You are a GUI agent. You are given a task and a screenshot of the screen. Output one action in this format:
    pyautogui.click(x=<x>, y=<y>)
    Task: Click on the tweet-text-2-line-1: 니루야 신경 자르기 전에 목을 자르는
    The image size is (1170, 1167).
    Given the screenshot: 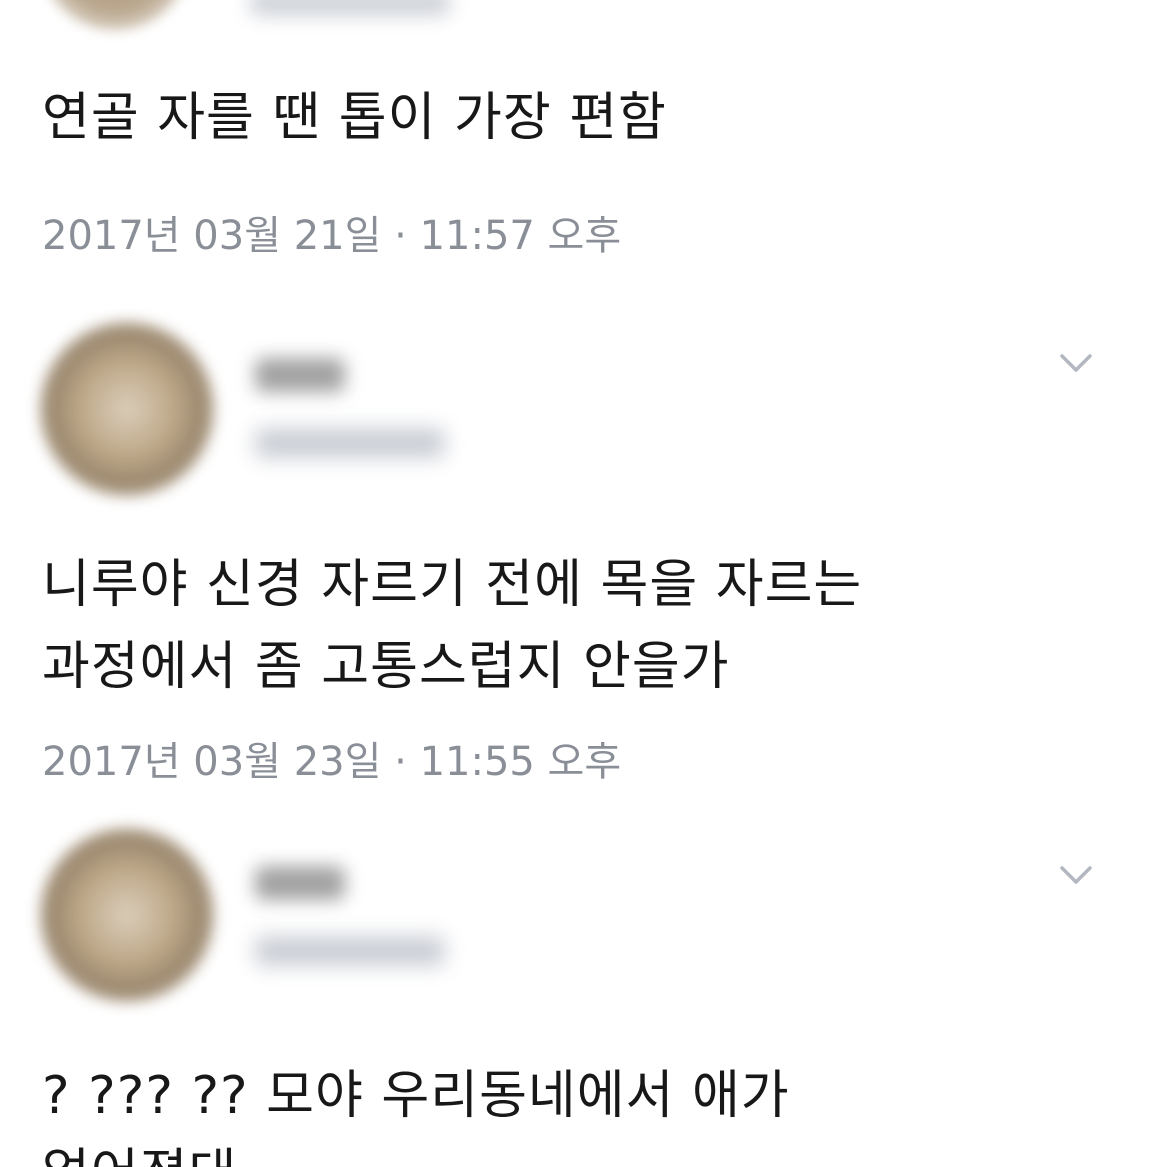 What is the action you would take?
    pyautogui.click(x=452, y=585)
    